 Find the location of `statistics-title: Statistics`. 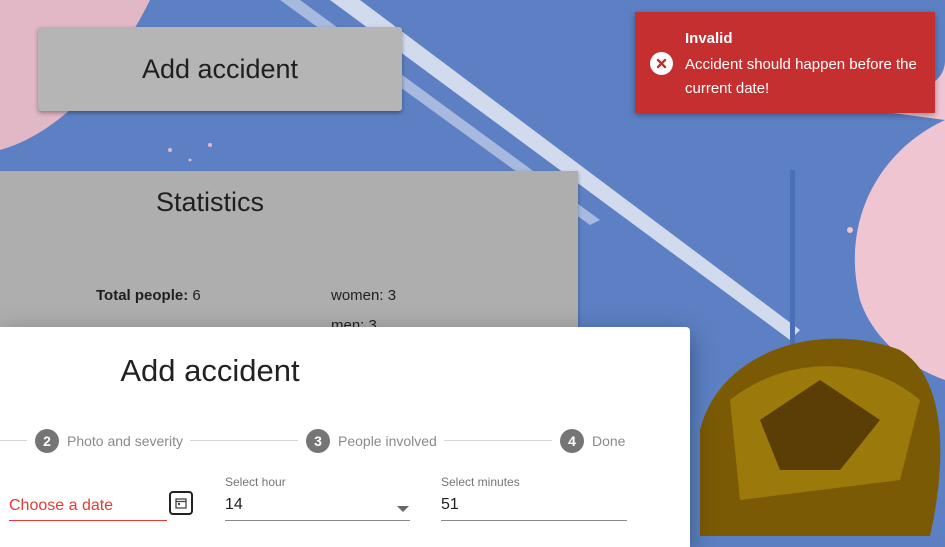

statistics-title: Statistics is located at coordinates (210, 202).